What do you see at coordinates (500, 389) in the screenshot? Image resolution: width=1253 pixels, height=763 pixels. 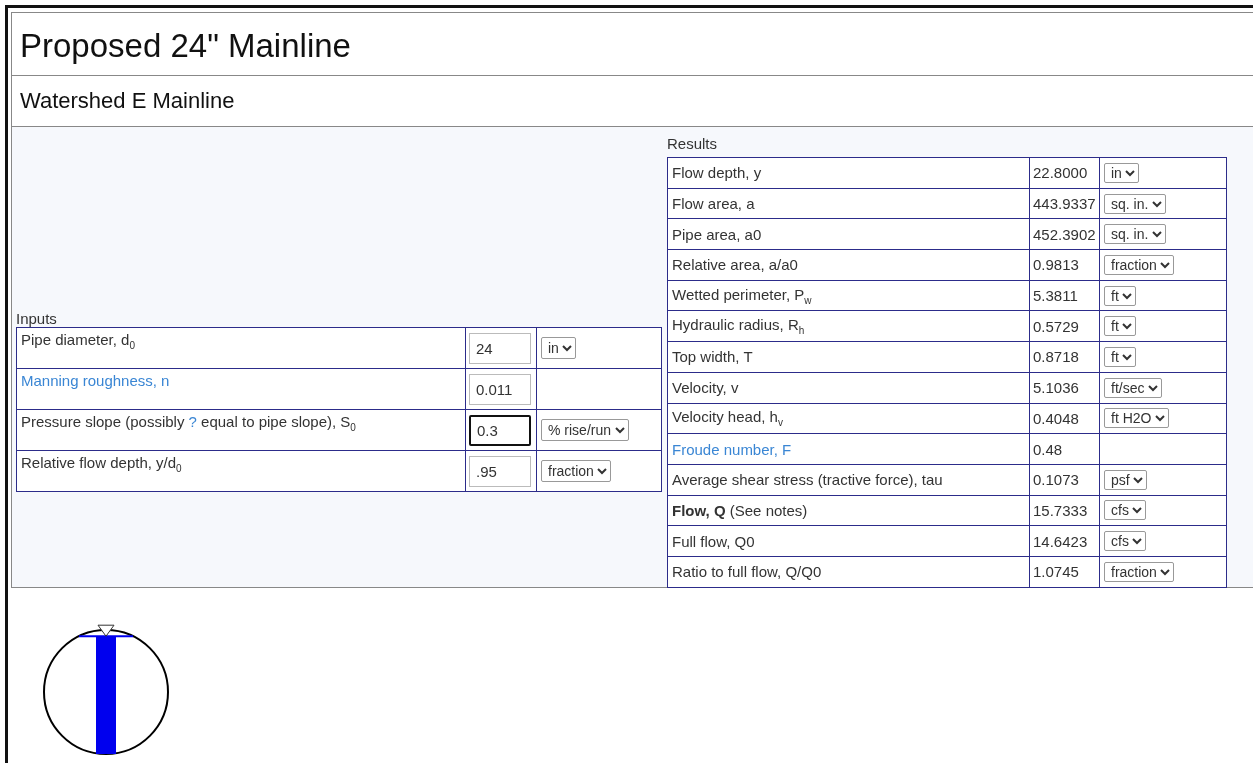 I see `value-field: 0.011` at bounding box center [500, 389].